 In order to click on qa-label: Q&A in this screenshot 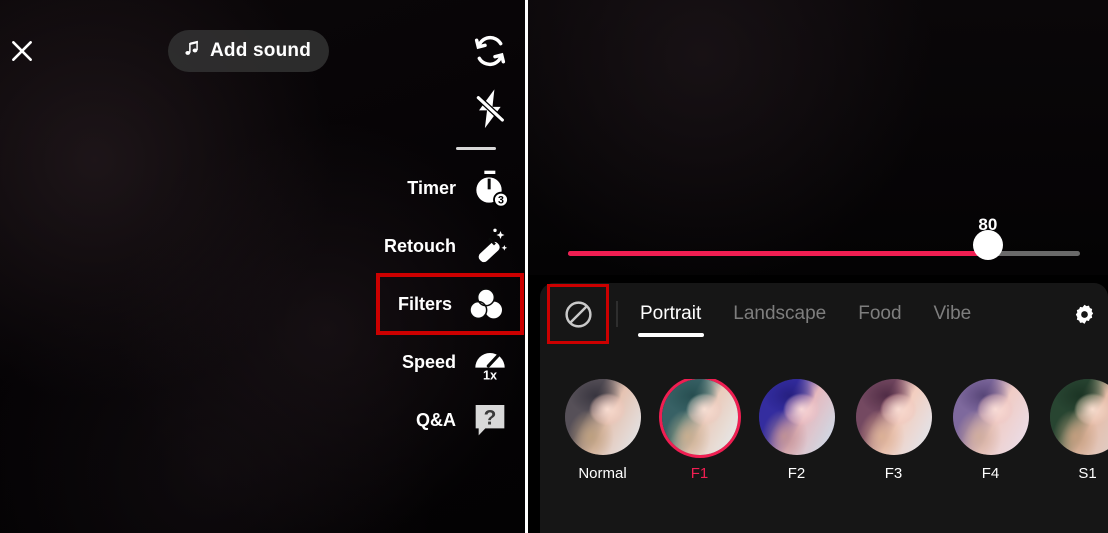, I will do `click(436, 419)`.